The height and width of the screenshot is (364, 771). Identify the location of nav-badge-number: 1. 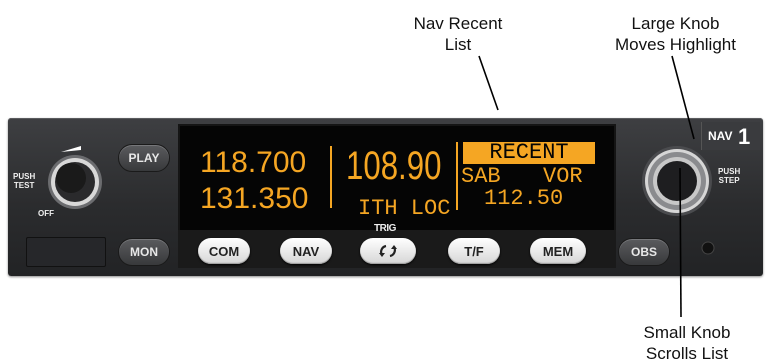
(744, 136).